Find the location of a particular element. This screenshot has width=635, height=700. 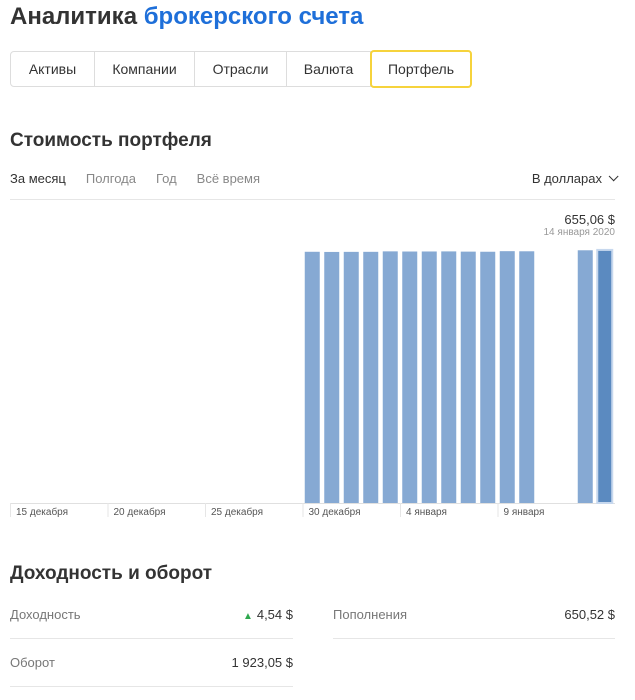

tab-portfolio: Портфель is located at coordinates (421, 69).